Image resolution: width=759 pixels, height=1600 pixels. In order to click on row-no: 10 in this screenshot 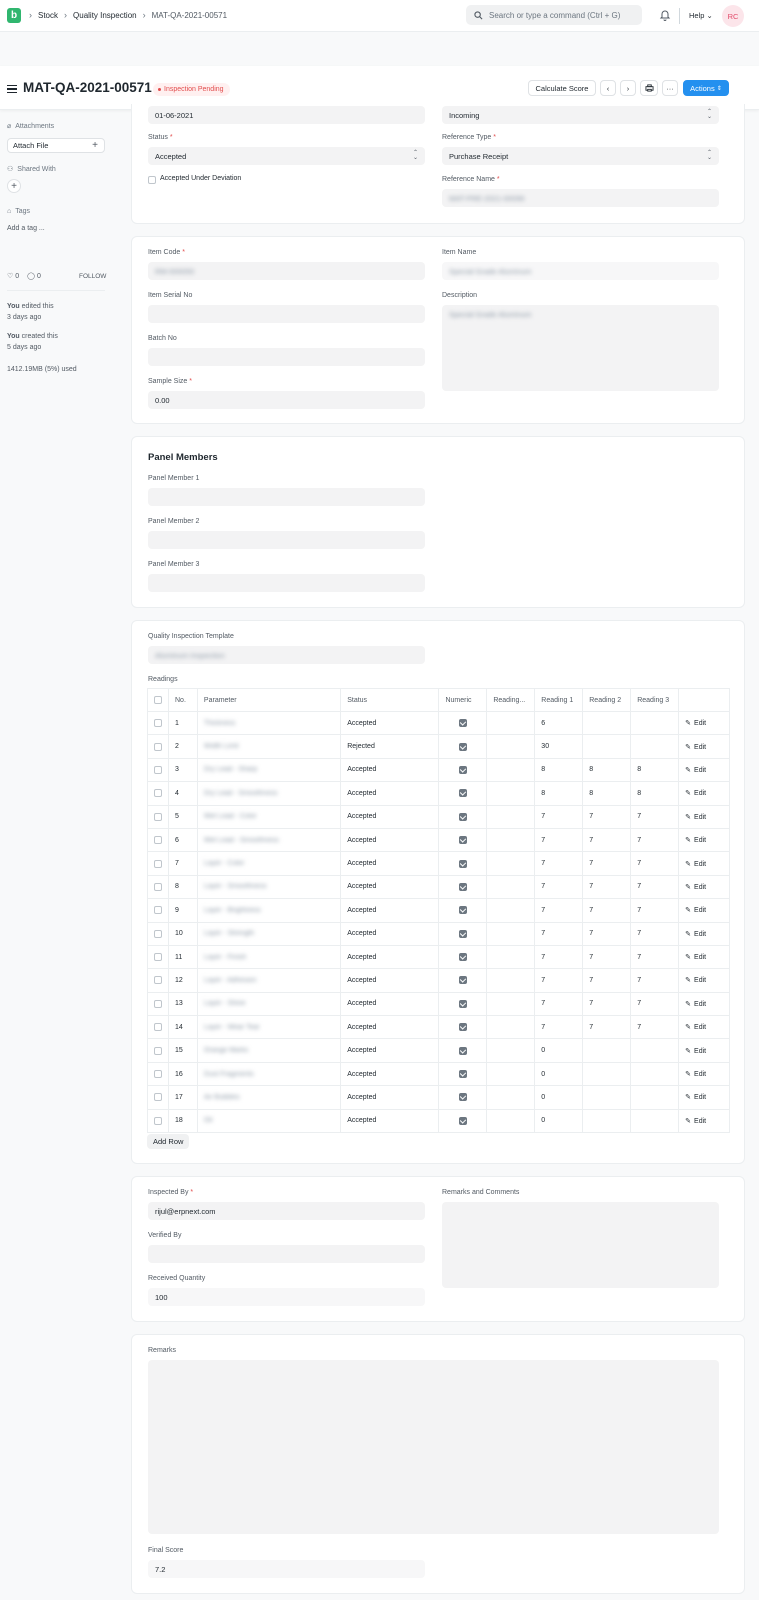, I will do `click(183, 933)`.